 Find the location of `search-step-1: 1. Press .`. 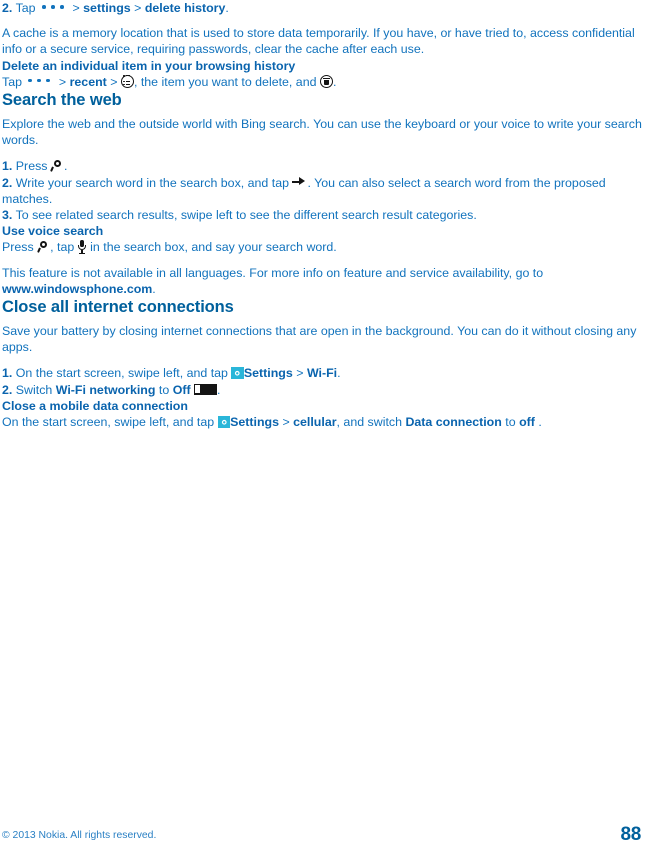

search-step-1: 1. Press . is located at coordinates (325, 166).